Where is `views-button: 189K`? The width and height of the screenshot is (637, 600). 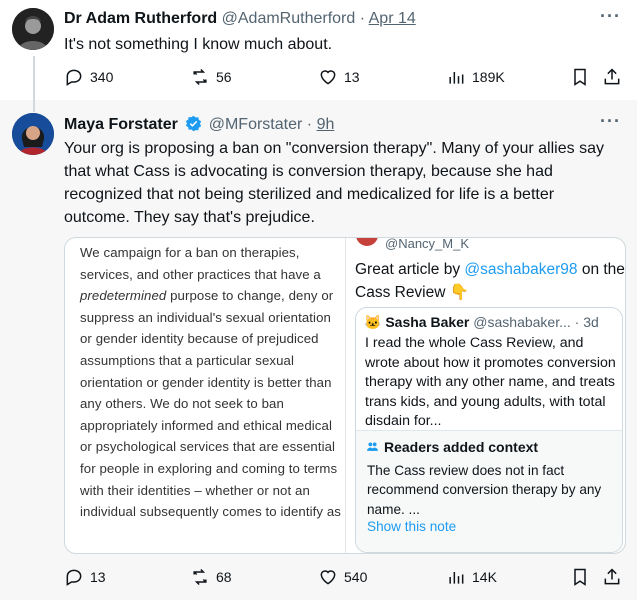 views-button: 189K is located at coordinates (475, 77).